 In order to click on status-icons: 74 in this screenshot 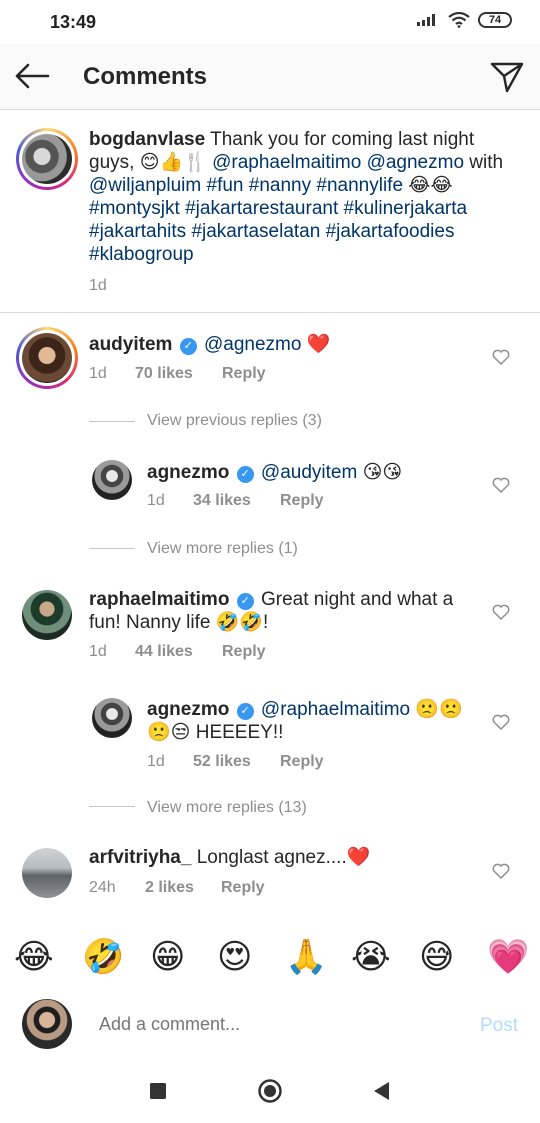, I will do `click(464, 20)`.